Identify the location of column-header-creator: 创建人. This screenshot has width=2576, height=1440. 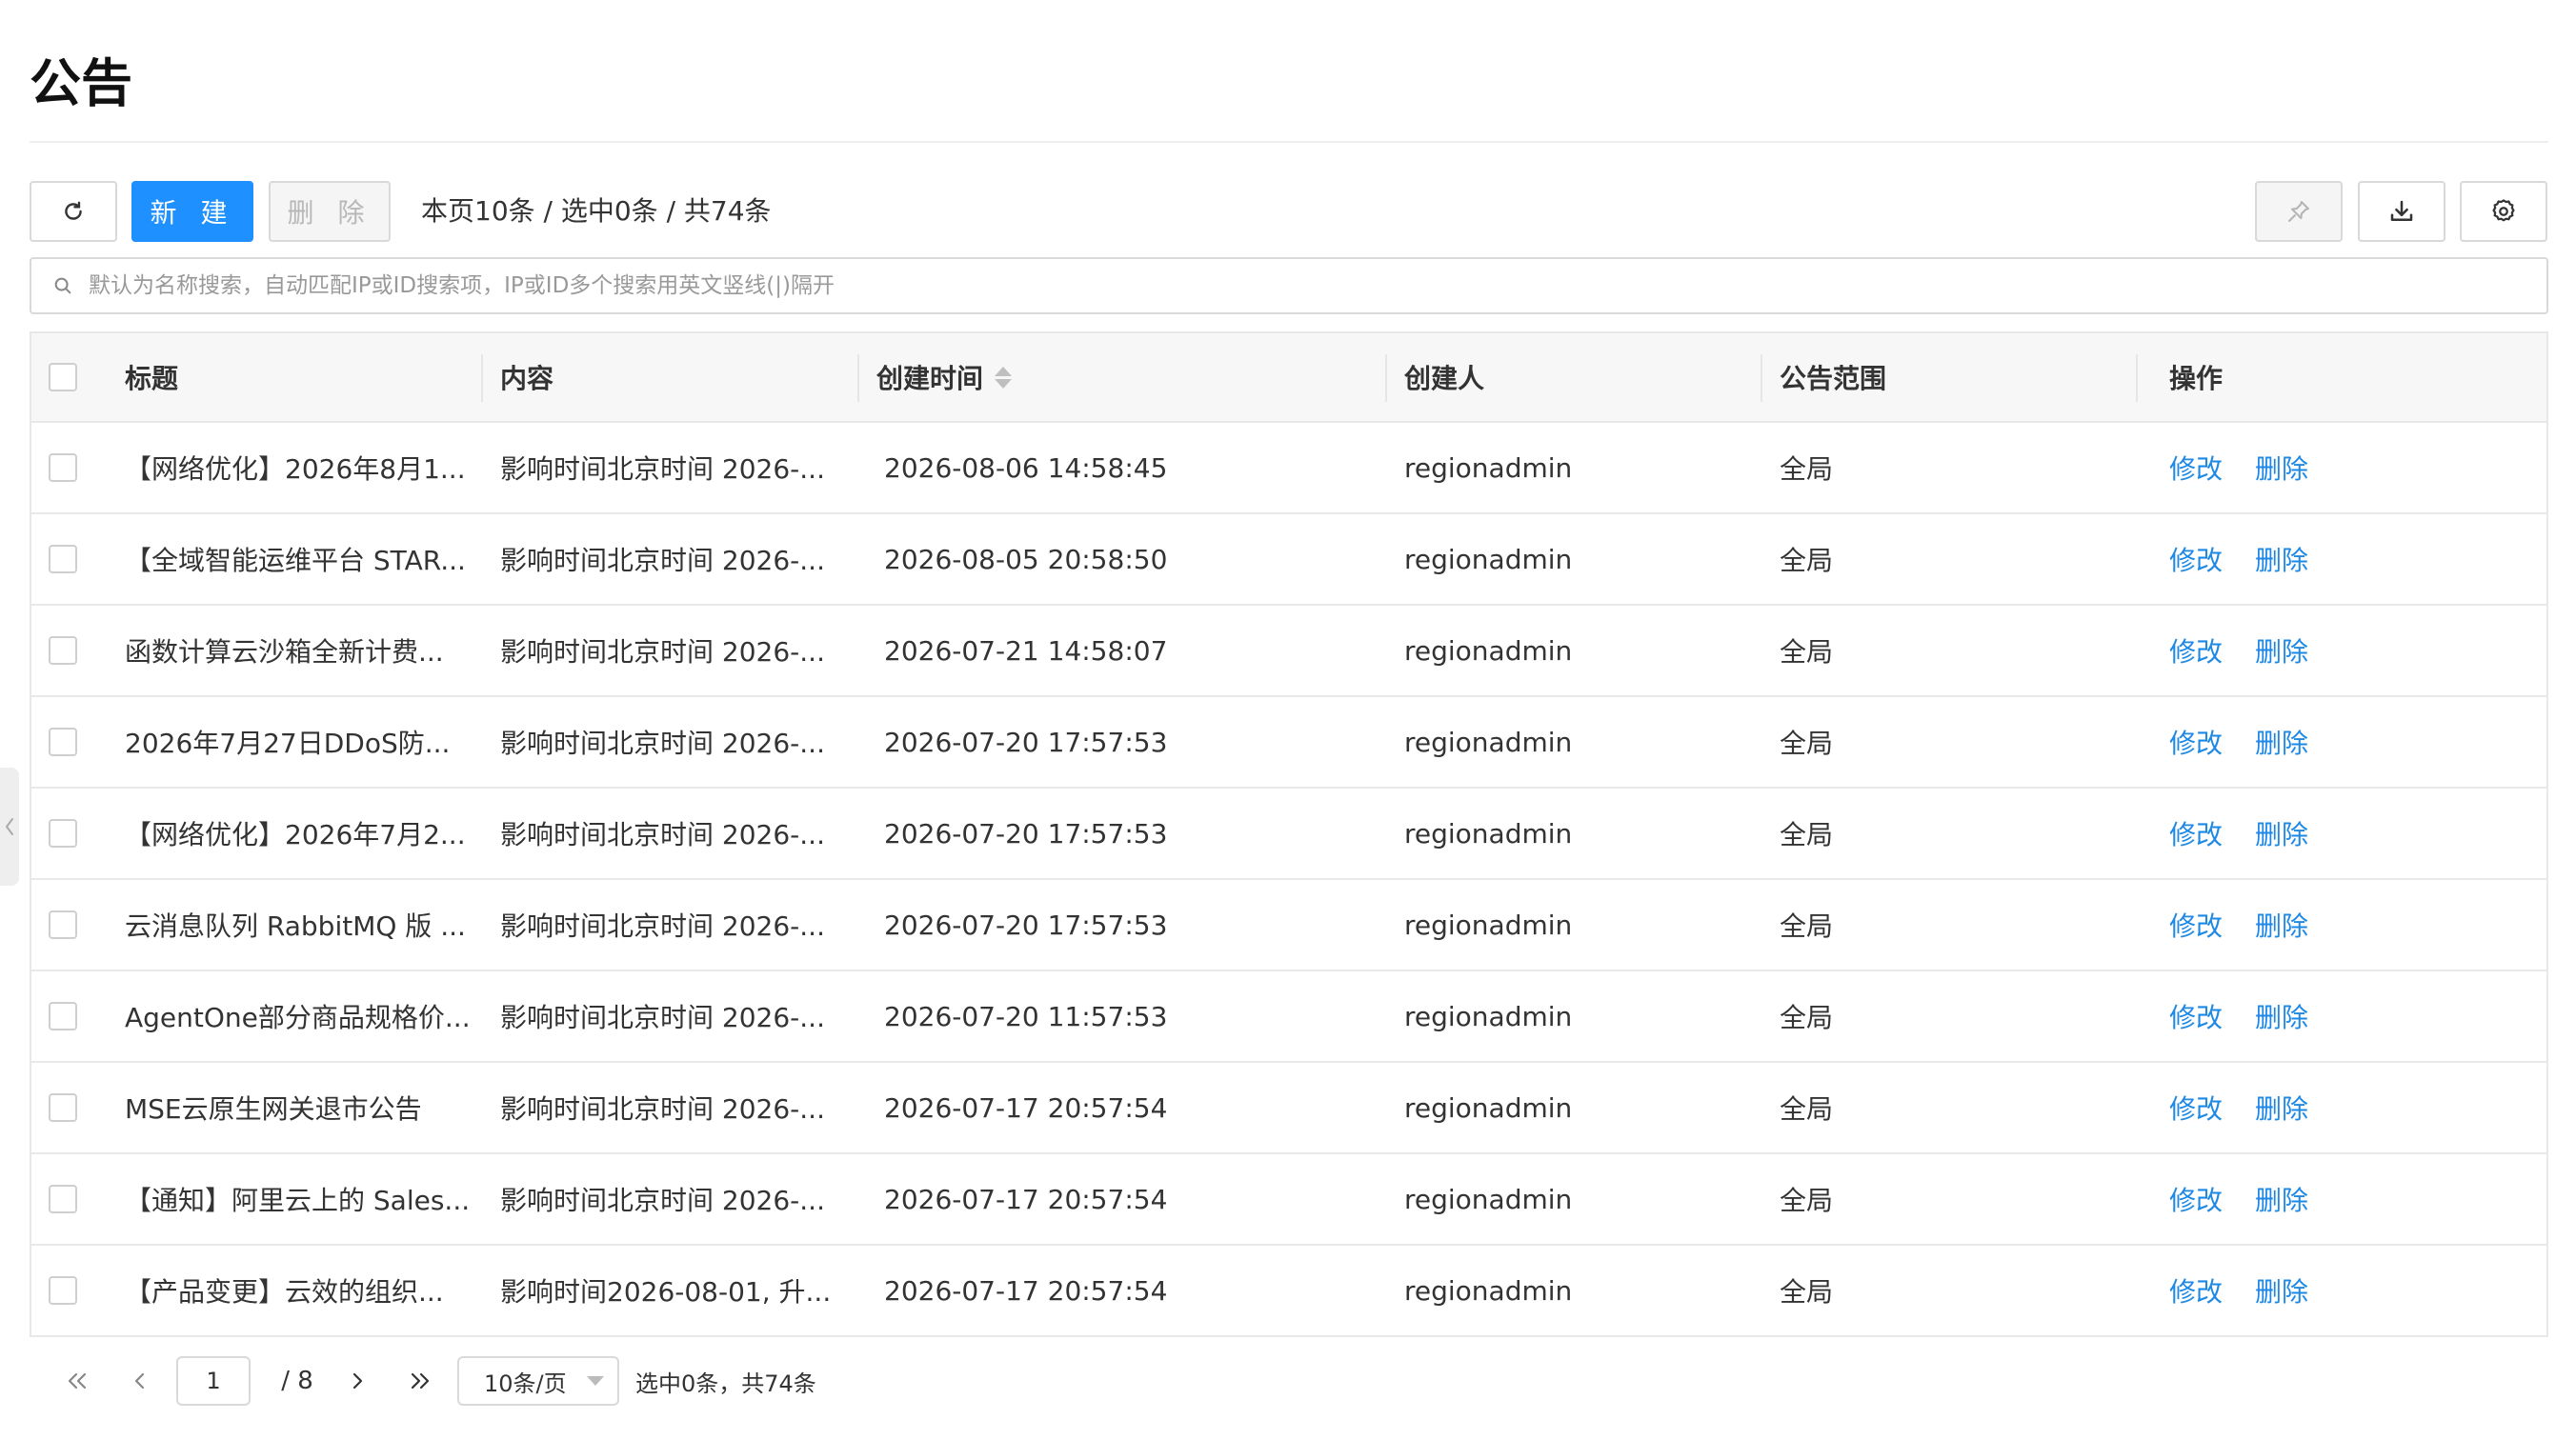
(1444, 378).